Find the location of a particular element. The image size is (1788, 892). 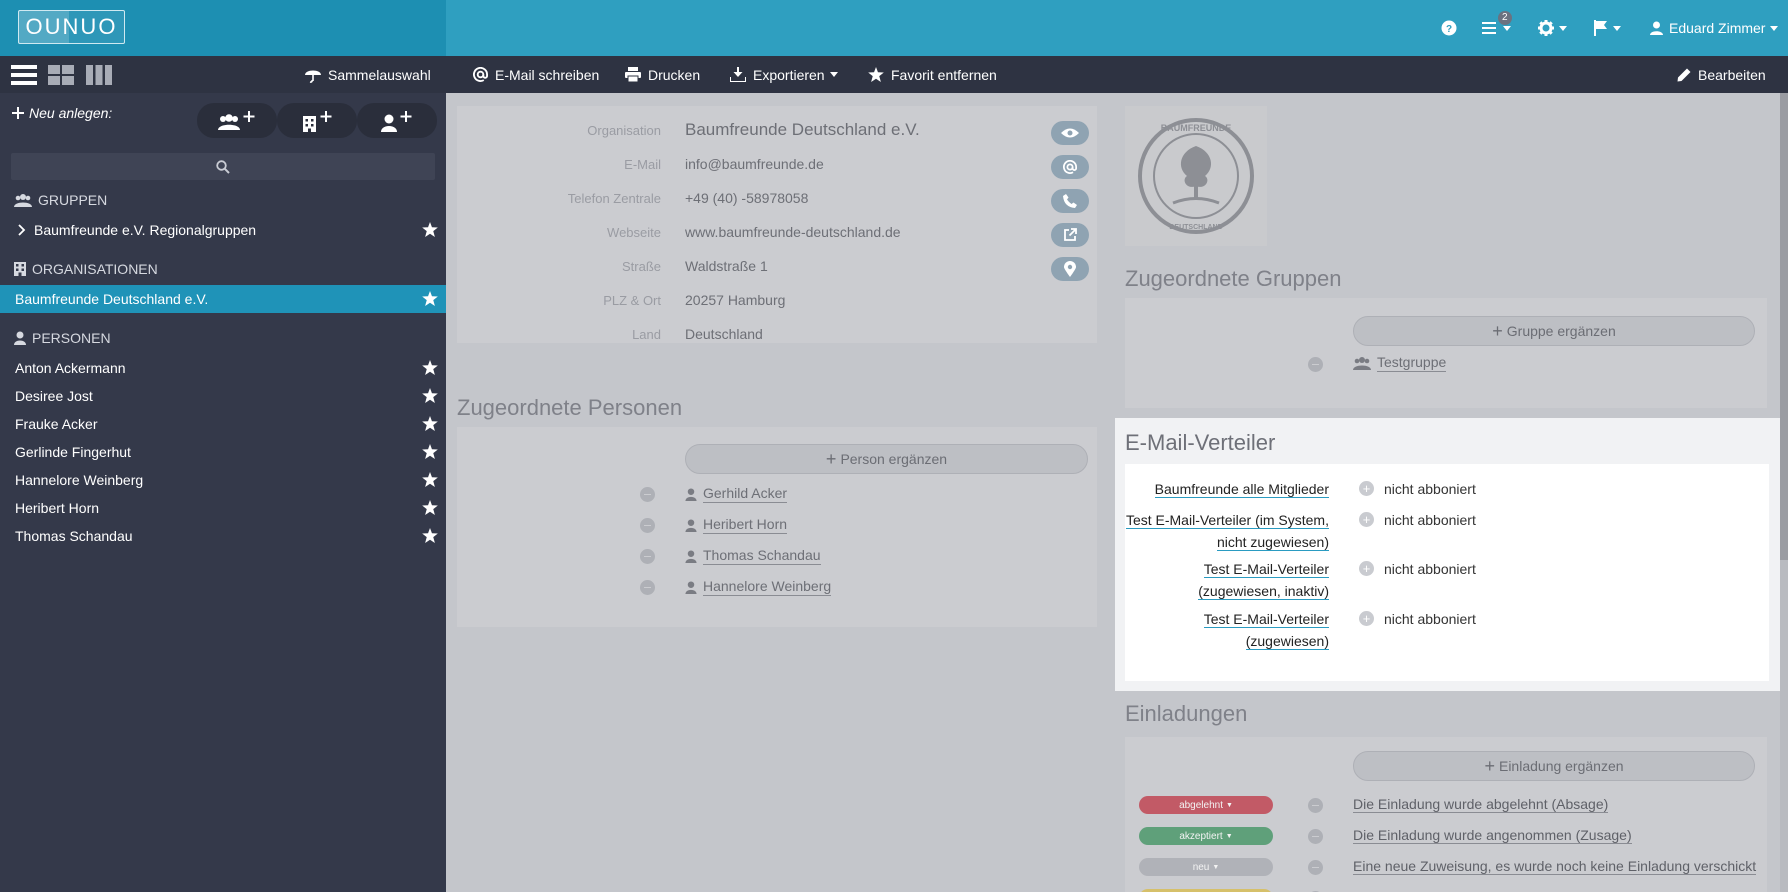

grid-view-button is located at coordinates (61, 75).